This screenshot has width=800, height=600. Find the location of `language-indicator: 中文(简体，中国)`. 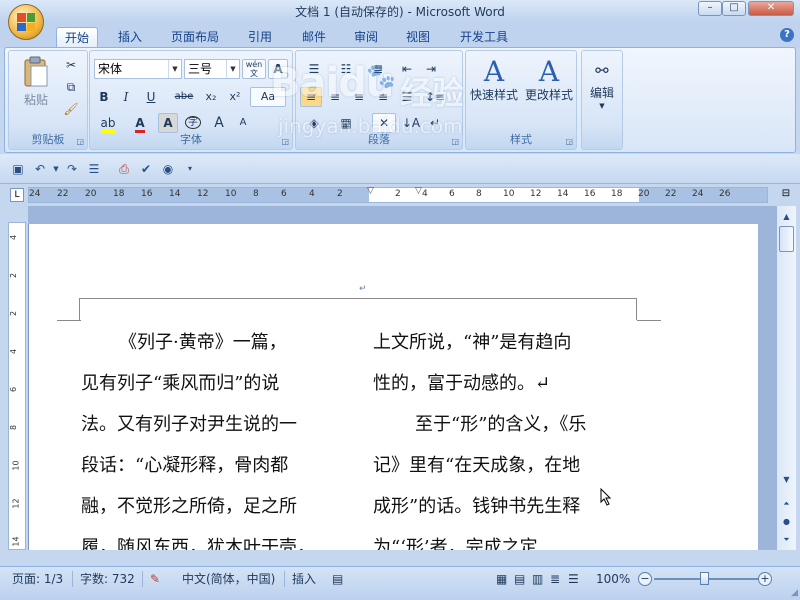

language-indicator: 中文(简体，中国) is located at coordinates (228, 579).